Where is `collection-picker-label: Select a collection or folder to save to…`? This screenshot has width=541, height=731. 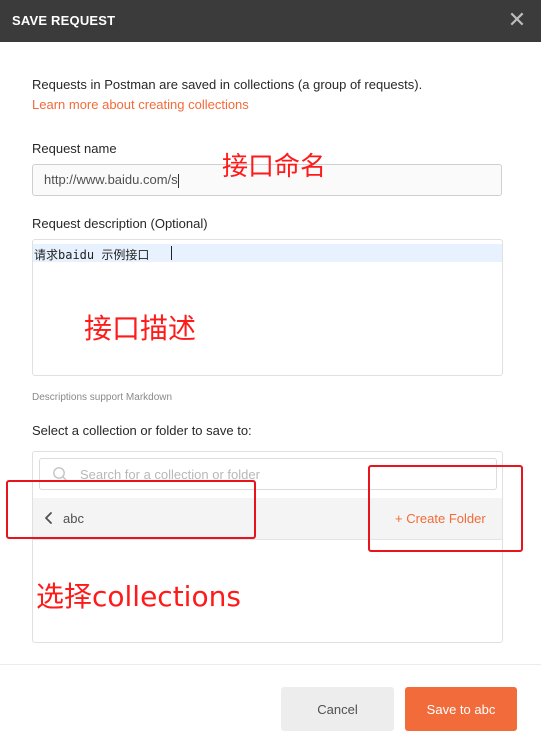
collection-picker-label: Select a collection or folder to save to… is located at coordinates (142, 430).